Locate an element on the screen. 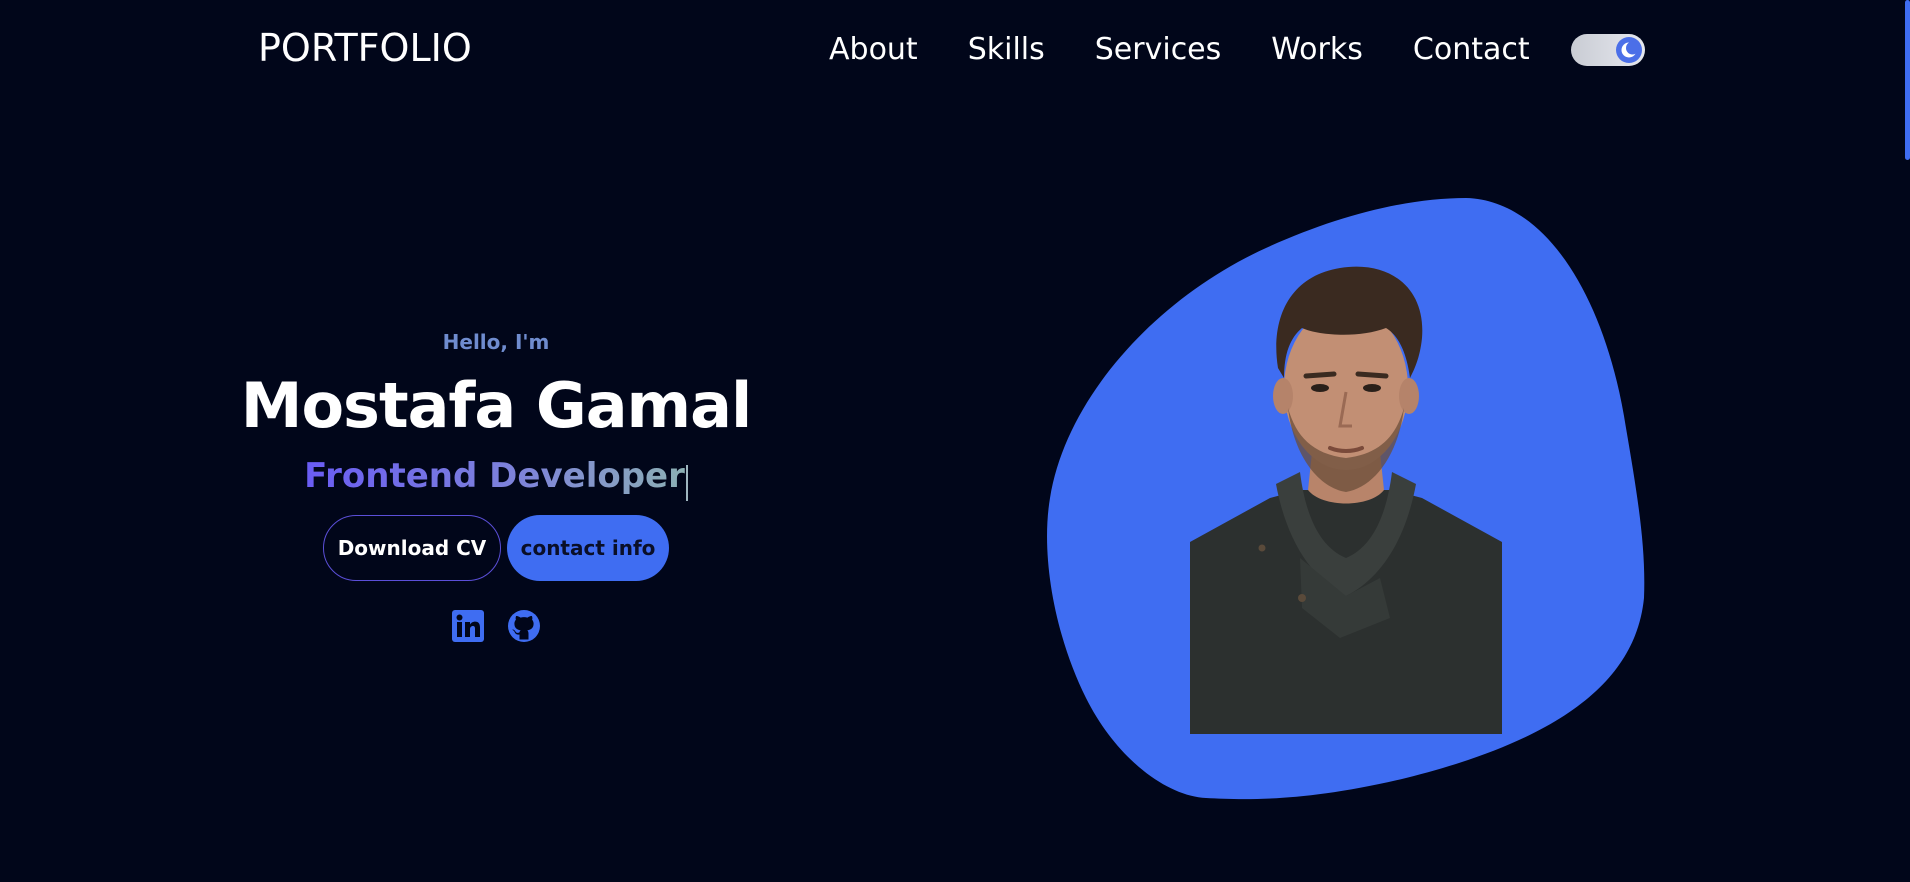 This screenshot has width=1910, height=882. main-nav: About Skills Services Works Contact is located at coordinates (1179, 50).